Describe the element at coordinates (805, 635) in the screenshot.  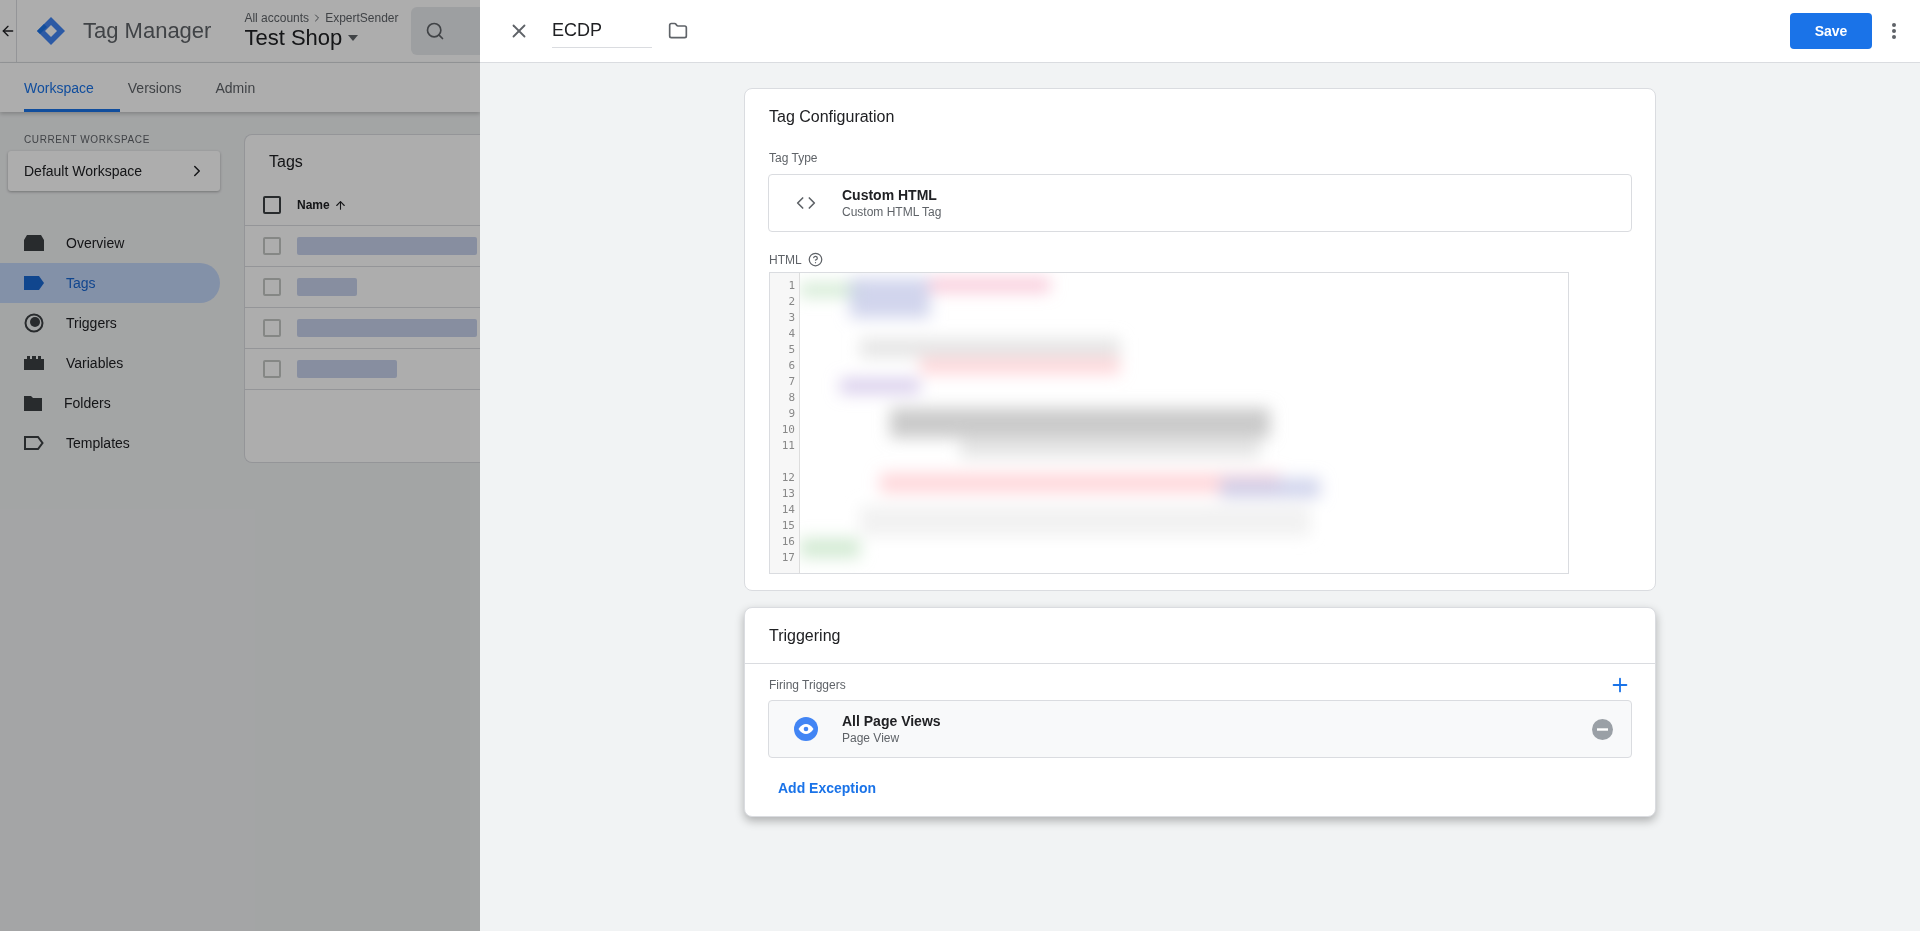
I see `card-title: Triggering` at that location.